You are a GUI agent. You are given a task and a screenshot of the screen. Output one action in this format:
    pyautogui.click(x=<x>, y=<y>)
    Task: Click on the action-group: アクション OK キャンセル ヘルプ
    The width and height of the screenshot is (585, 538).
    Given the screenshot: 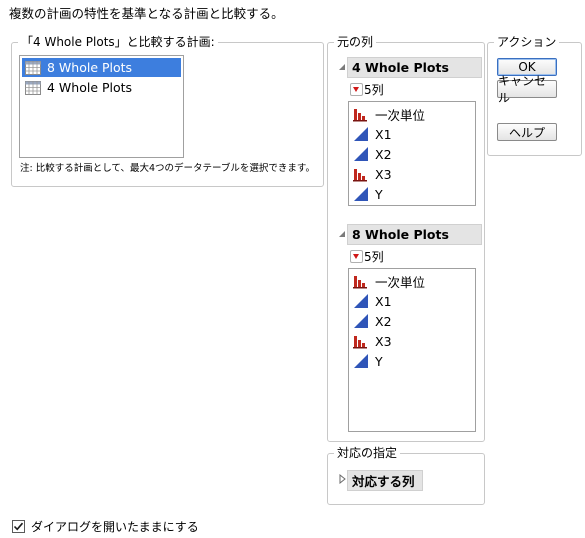 What is the action you would take?
    pyautogui.click(x=534, y=95)
    